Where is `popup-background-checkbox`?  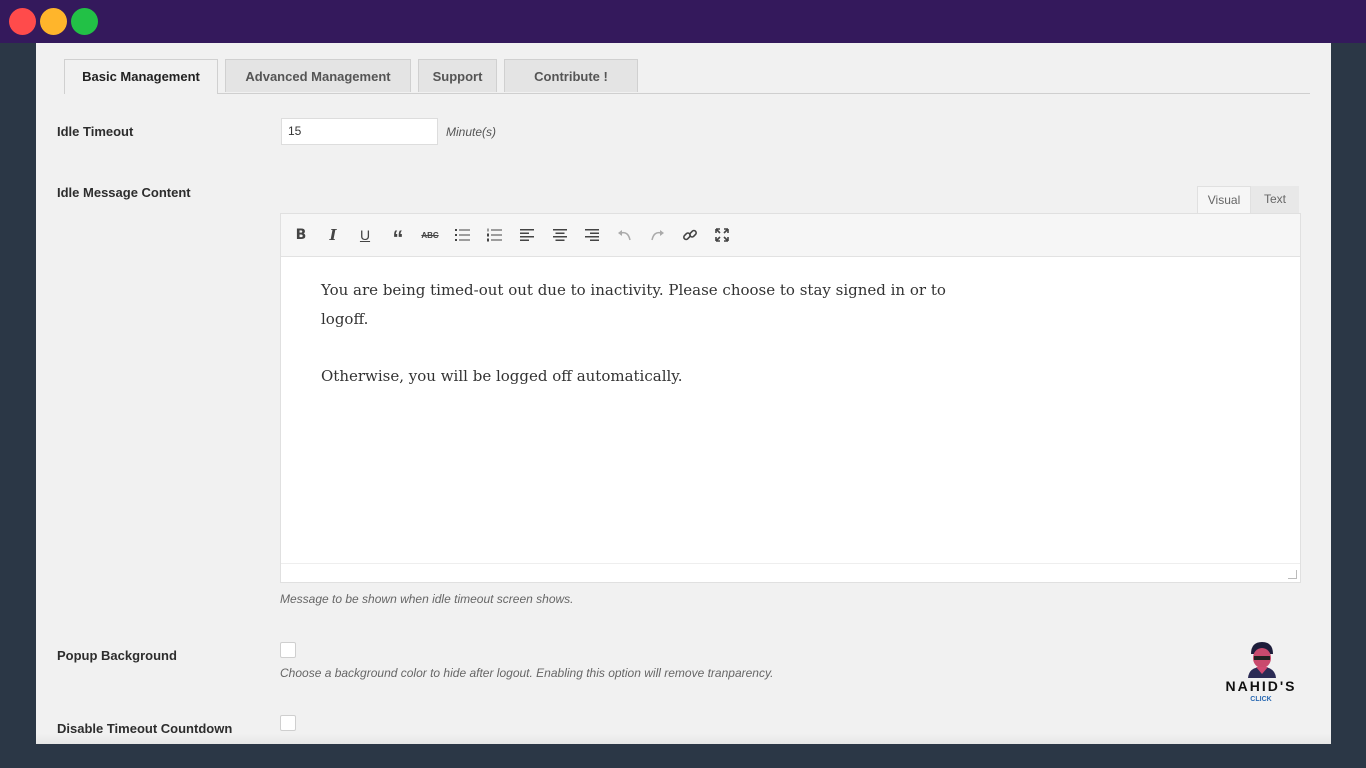
popup-background-checkbox is located at coordinates (288, 650).